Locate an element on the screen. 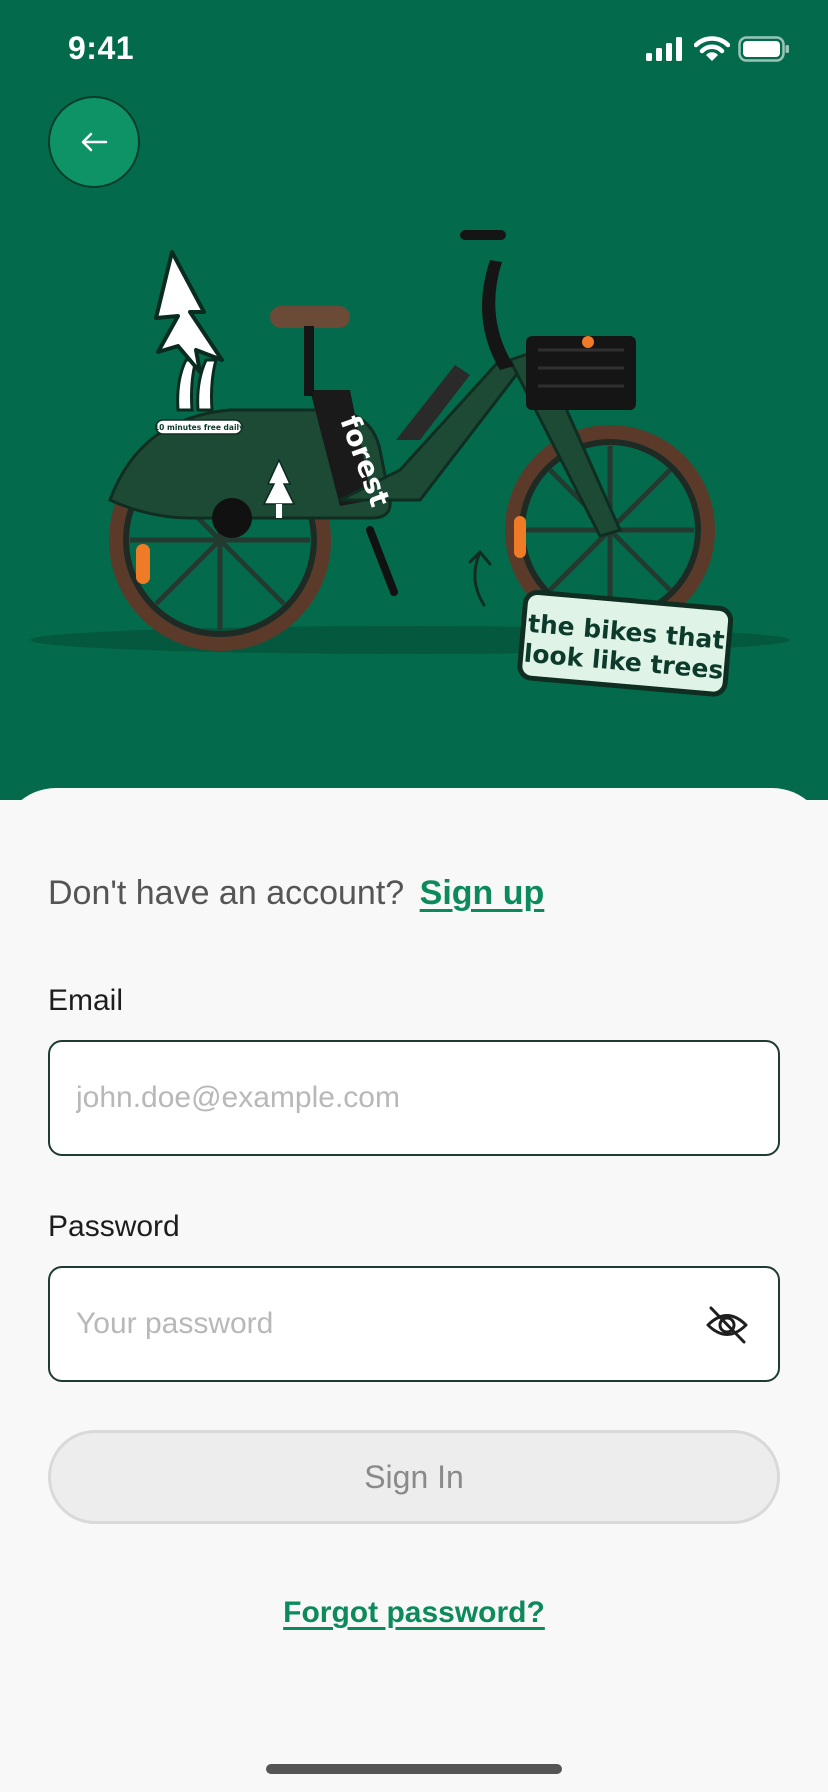 This screenshot has width=828, height=1792. back-button is located at coordinates (94, 142).